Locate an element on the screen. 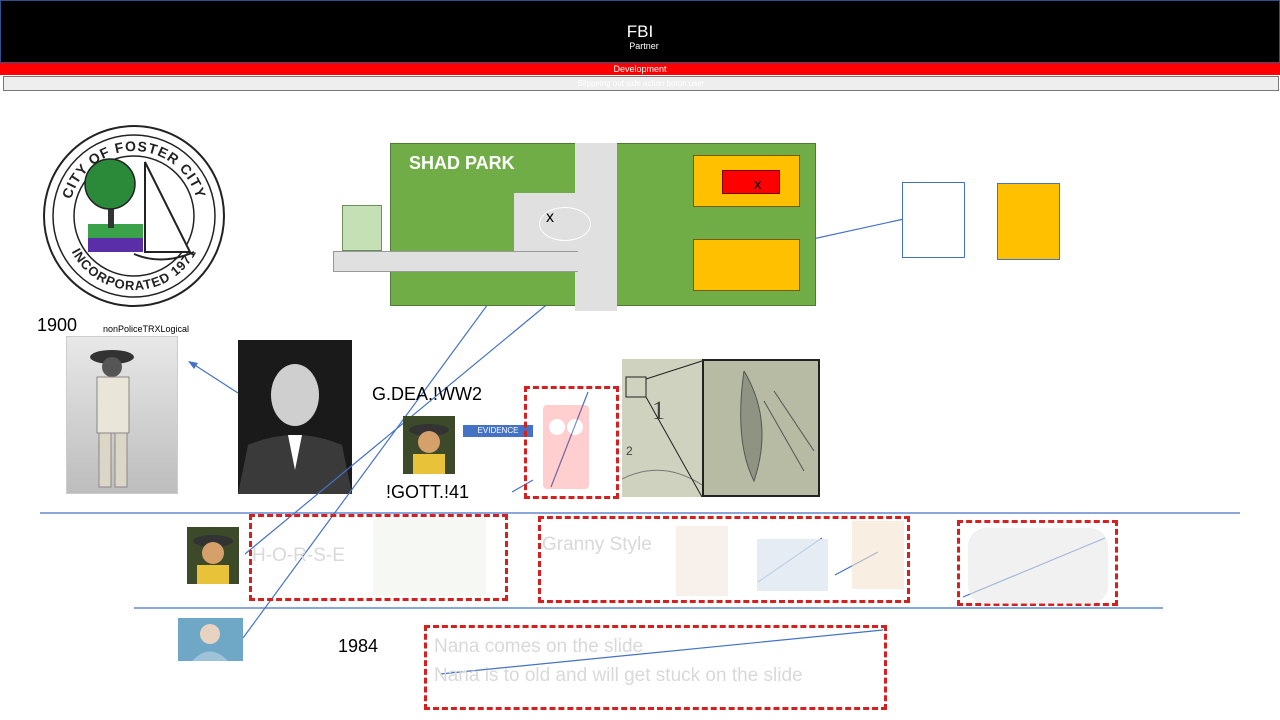 The width and height of the screenshot is (1280, 720). park-slide-marker is located at coordinates (751, 182).